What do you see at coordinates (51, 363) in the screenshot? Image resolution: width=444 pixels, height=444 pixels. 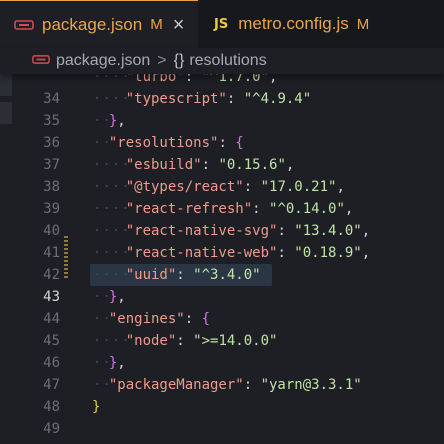 I see `line-number: 46` at bounding box center [51, 363].